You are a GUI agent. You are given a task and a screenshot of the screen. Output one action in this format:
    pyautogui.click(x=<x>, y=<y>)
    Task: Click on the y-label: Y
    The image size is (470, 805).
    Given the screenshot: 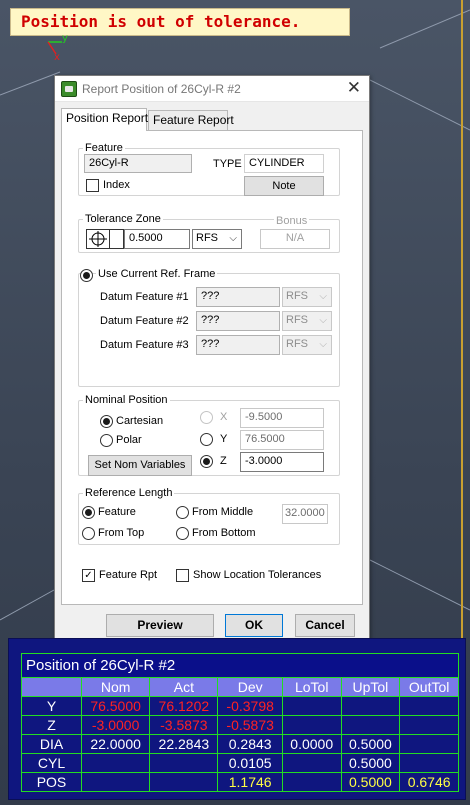 What is the action you would take?
    pyautogui.click(x=224, y=439)
    